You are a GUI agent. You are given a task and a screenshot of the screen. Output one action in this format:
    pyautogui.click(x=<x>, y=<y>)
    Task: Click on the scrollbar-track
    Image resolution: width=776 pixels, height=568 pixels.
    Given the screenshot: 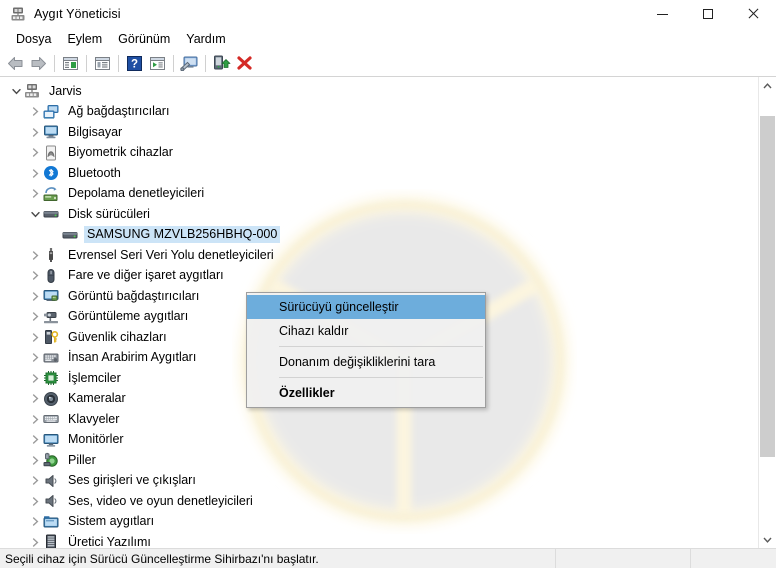 What is the action you would take?
    pyautogui.click(x=767, y=312)
    